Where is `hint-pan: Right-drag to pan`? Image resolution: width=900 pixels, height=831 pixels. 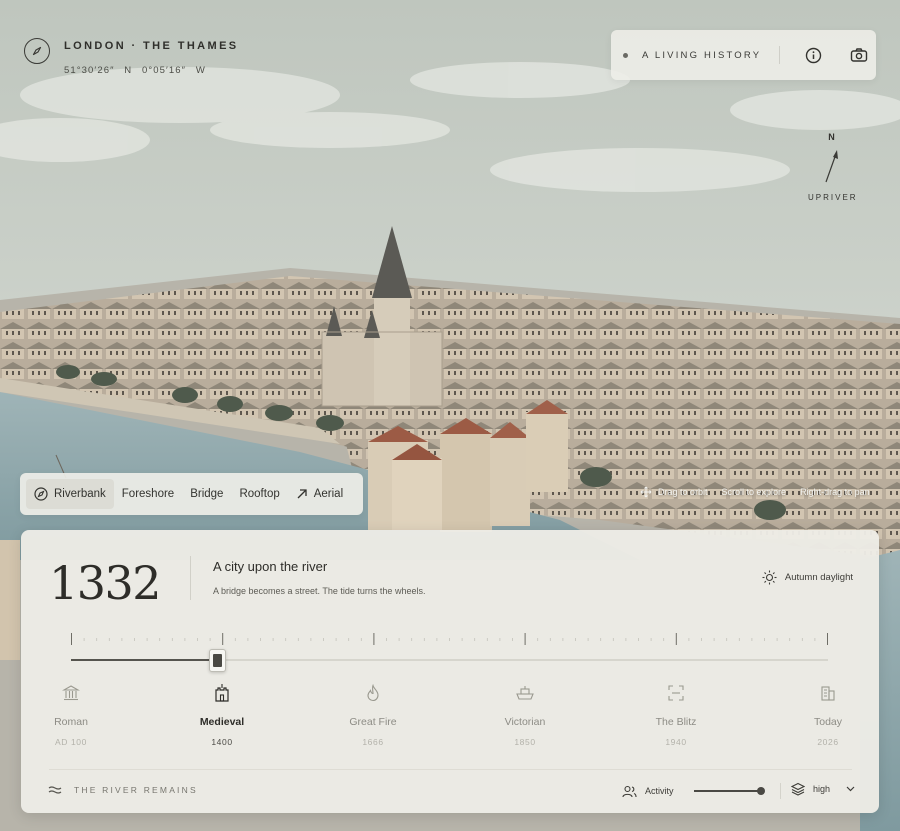
hint-pan: Right-drag to pan is located at coordinates (835, 492).